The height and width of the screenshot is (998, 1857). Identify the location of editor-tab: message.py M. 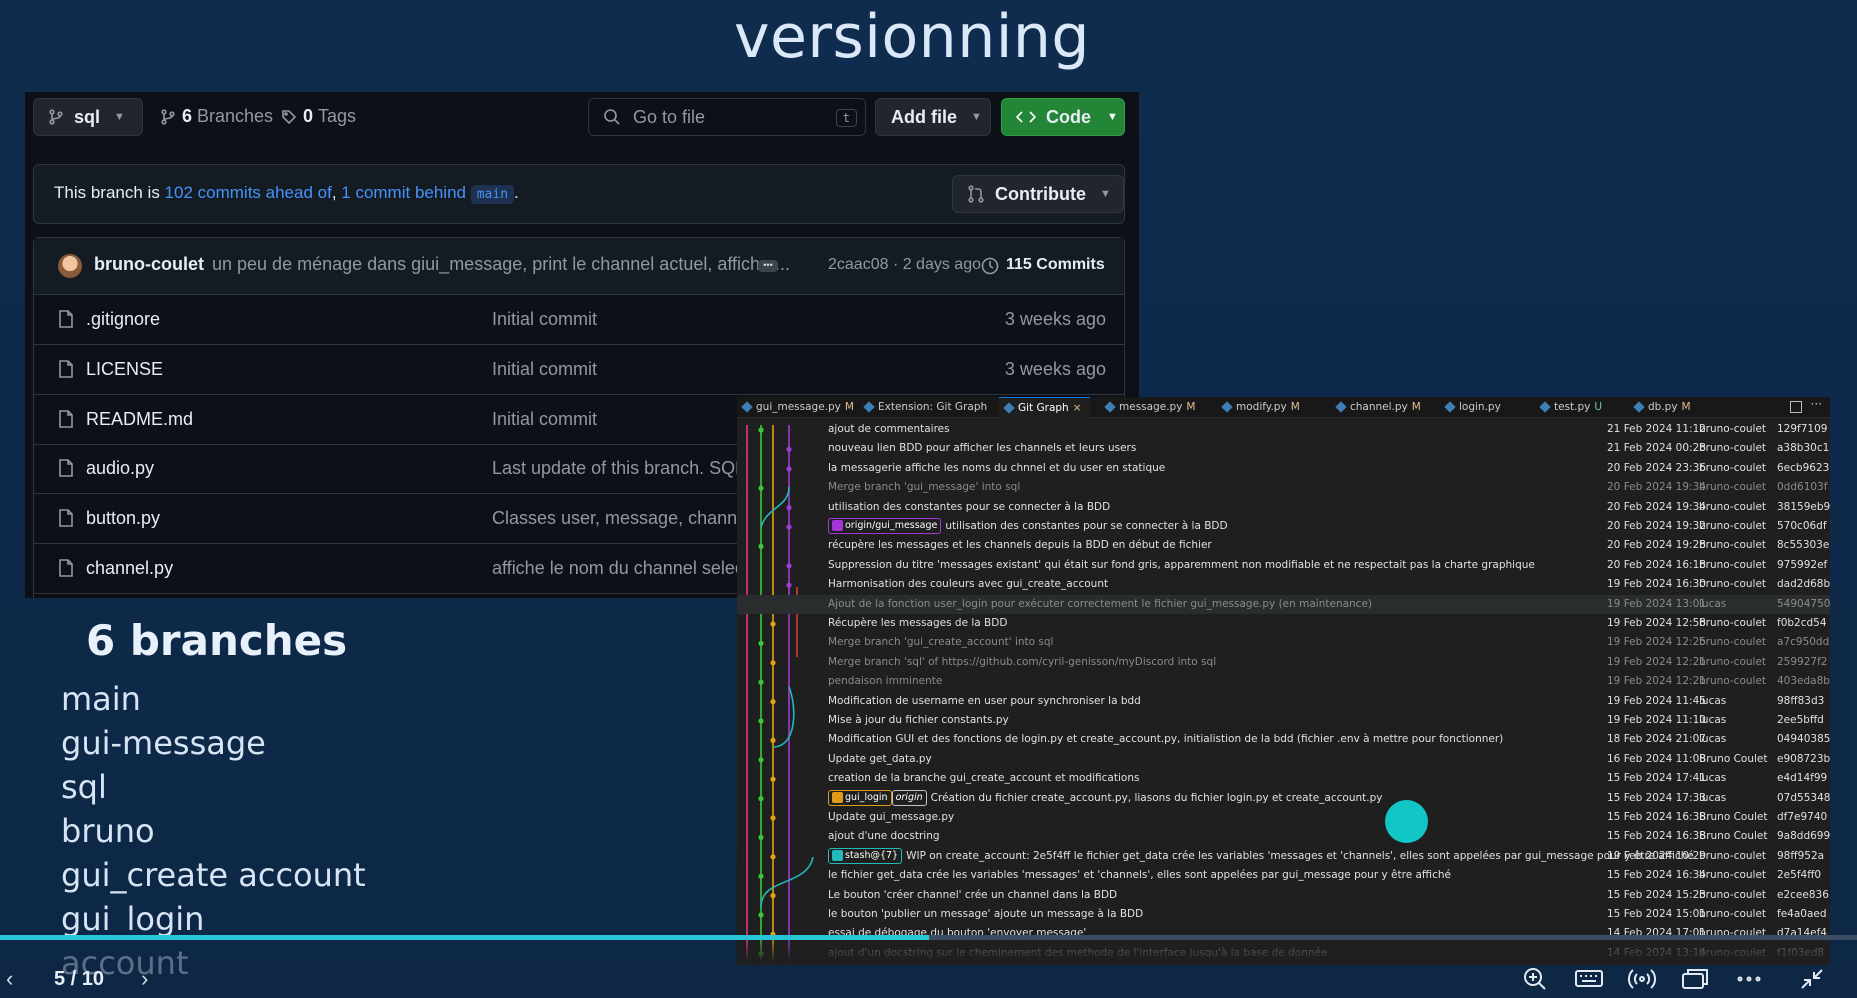
(1151, 407).